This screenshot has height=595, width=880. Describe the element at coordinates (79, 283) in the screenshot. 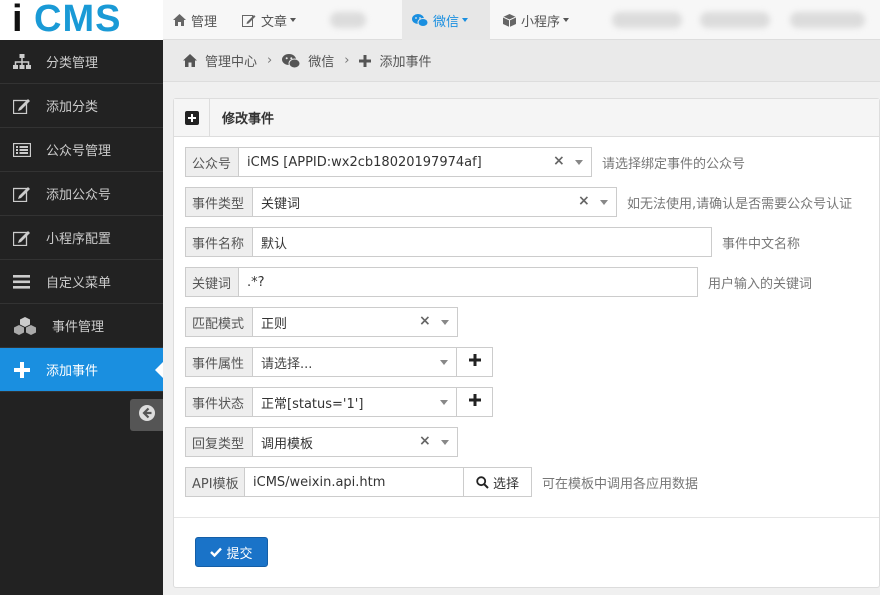

I see `sidebar-item-label: 自定义菜单` at that location.